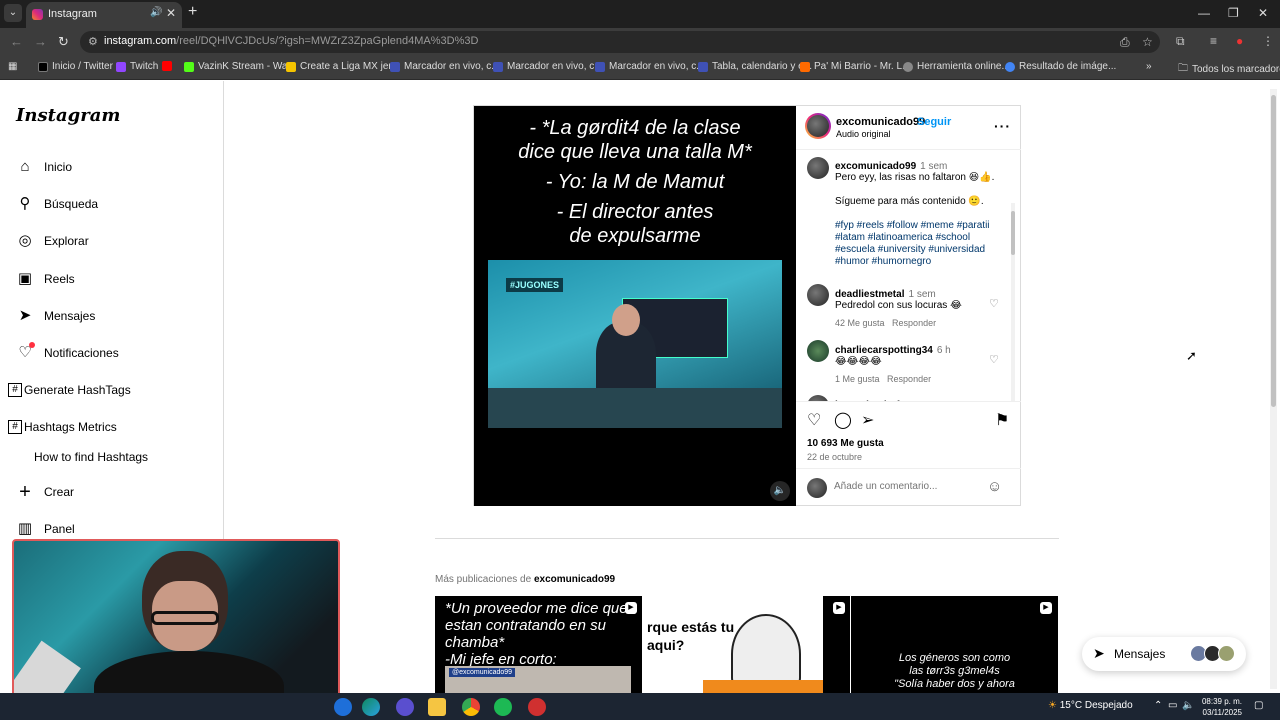 The width and height of the screenshot is (1280, 720). What do you see at coordinates (63, 42) in the screenshot?
I see `reload-icon: ↻` at bounding box center [63, 42].